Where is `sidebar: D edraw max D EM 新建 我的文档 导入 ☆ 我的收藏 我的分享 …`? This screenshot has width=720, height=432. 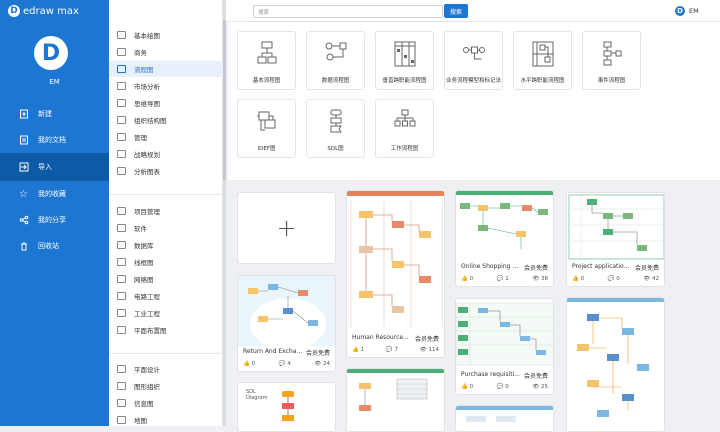
sidebar: D edraw max D EM 新建 我的文档 导入 ☆ 我的收藏 我的分享 … is located at coordinates (54, 213).